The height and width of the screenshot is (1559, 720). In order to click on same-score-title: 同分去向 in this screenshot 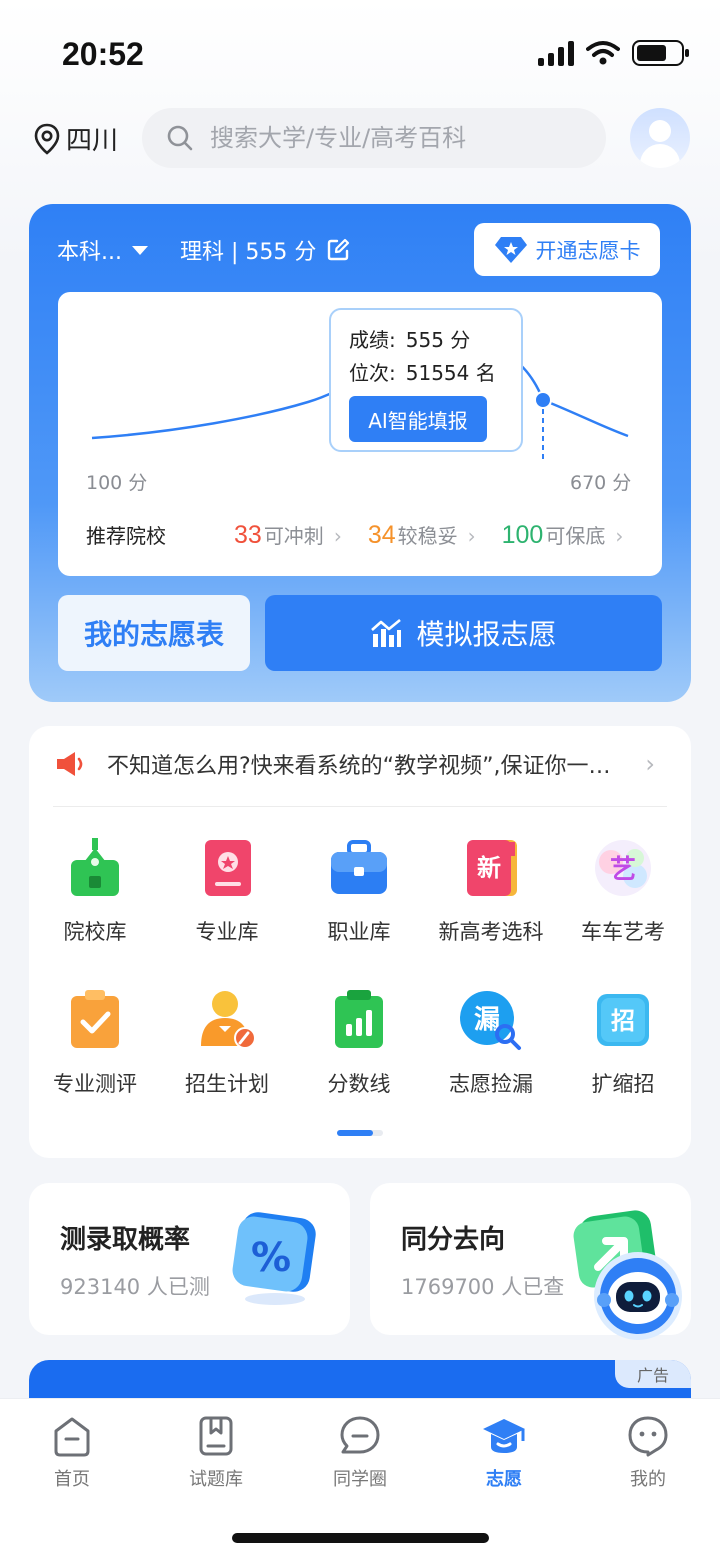, I will do `click(453, 1240)`.